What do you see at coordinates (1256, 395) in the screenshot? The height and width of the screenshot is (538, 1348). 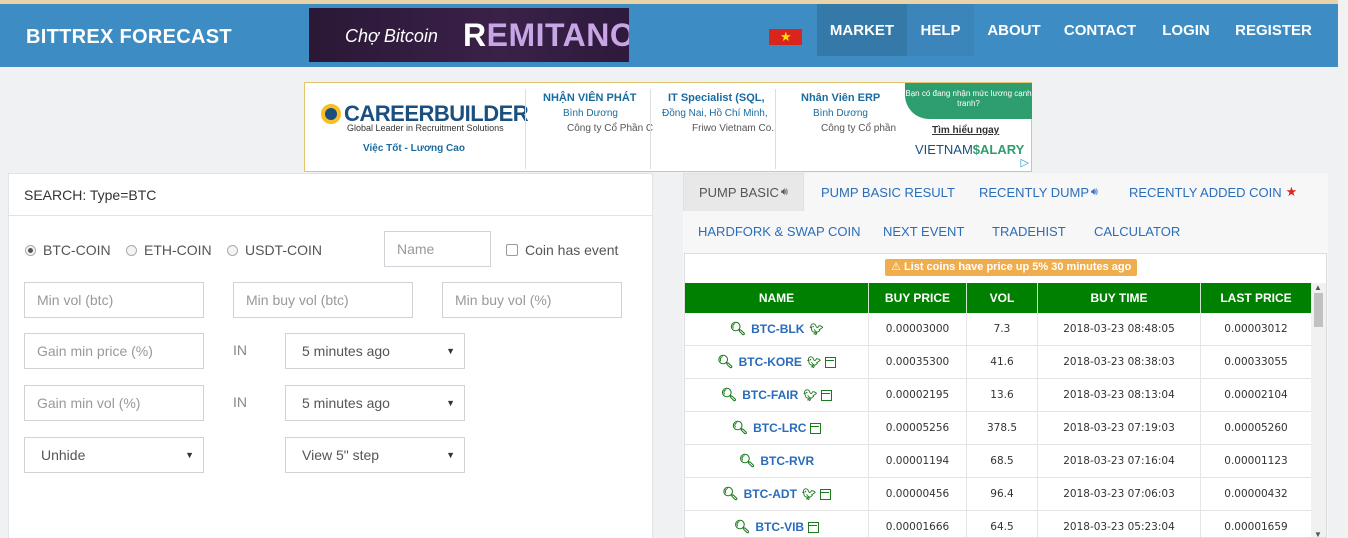 I see `last-price-cell: 0.00002104` at bounding box center [1256, 395].